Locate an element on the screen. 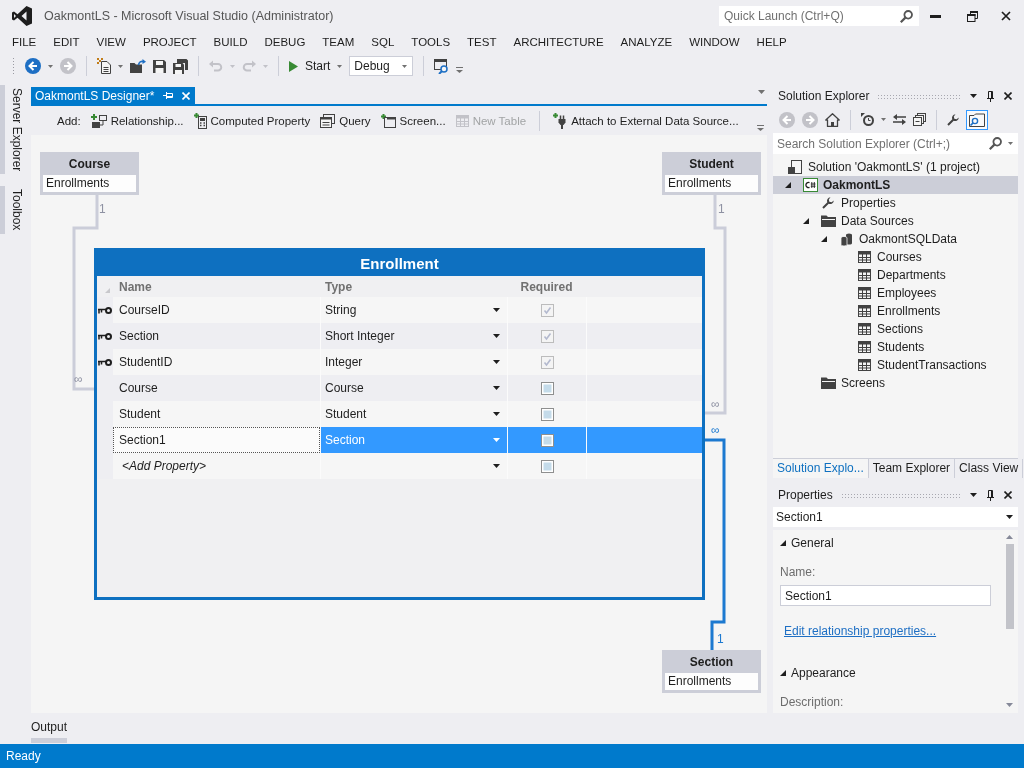 This screenshot has height=768, width=1024. search-field: Search Solution Explorer (Ctrl+;) is located at coordinates (895, 143).